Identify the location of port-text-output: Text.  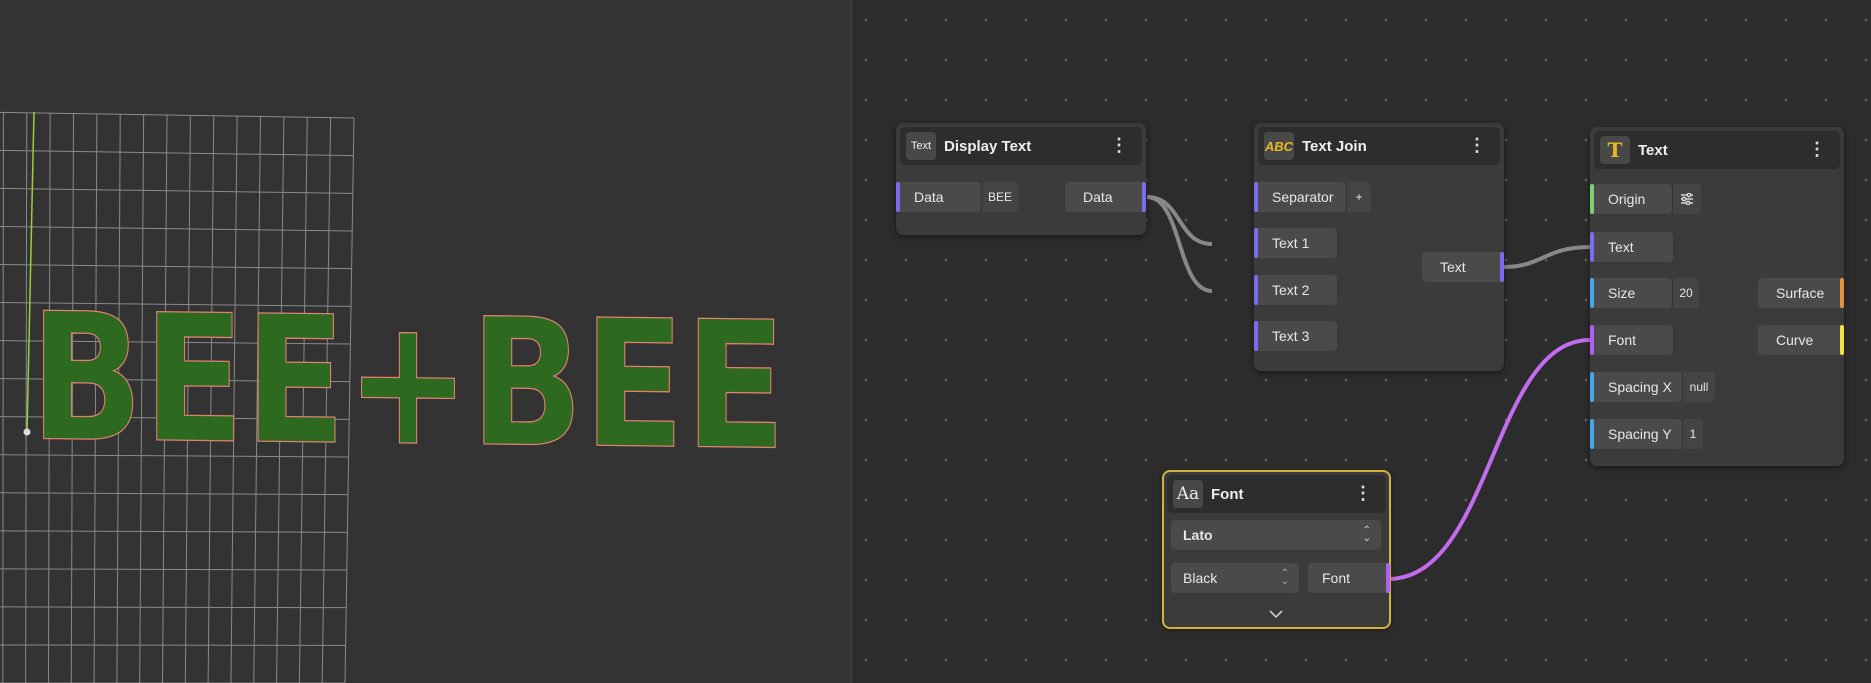
(1463, 267).